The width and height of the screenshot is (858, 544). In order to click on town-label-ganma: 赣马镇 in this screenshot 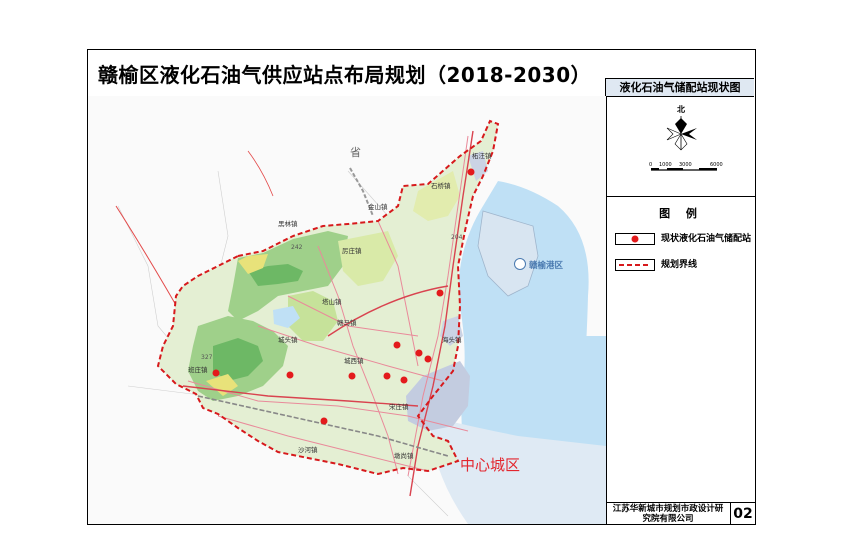, I will do `click(347, 322)`.